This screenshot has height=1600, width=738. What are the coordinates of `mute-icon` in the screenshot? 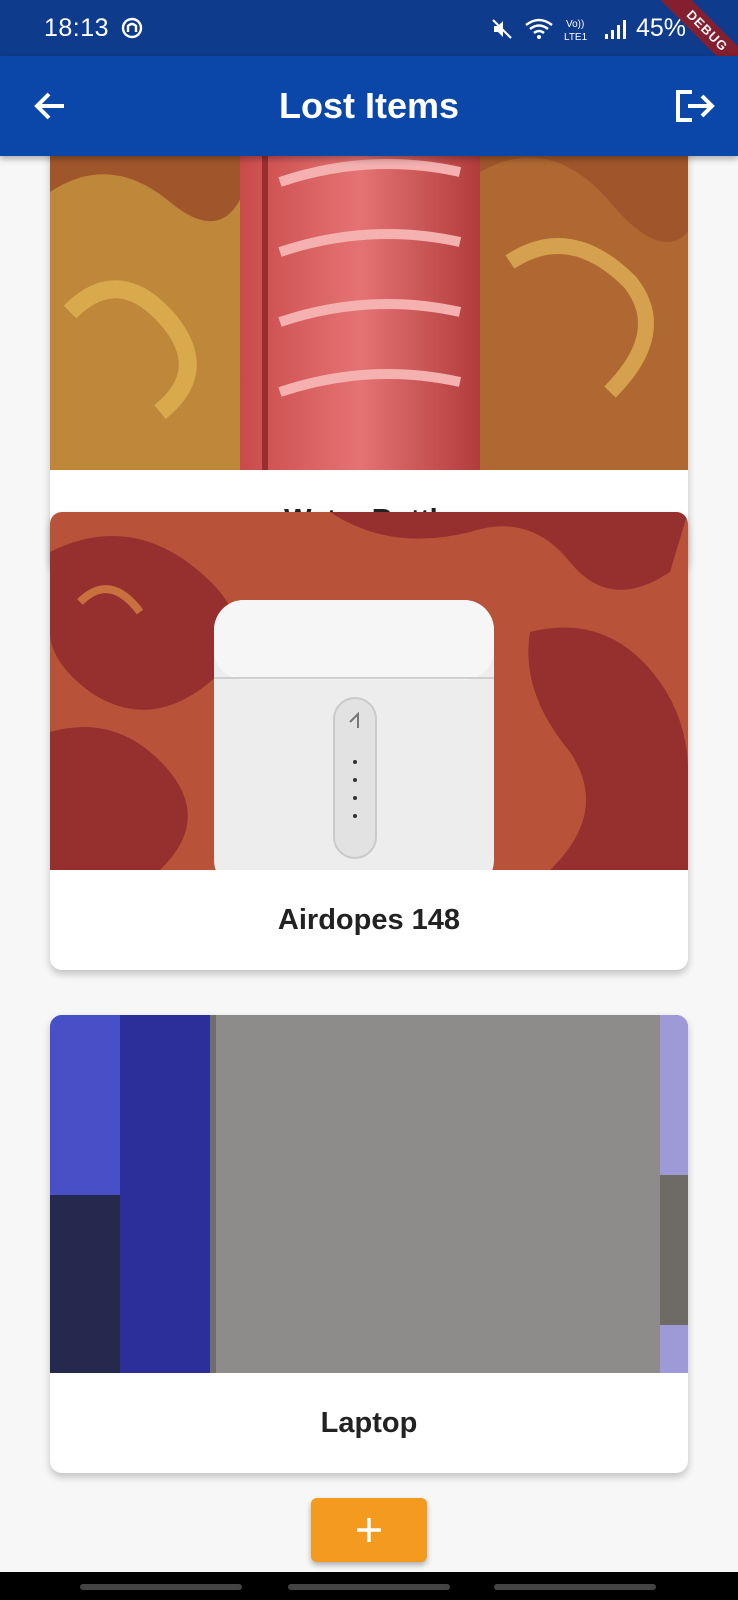 It's located at (502, 28).